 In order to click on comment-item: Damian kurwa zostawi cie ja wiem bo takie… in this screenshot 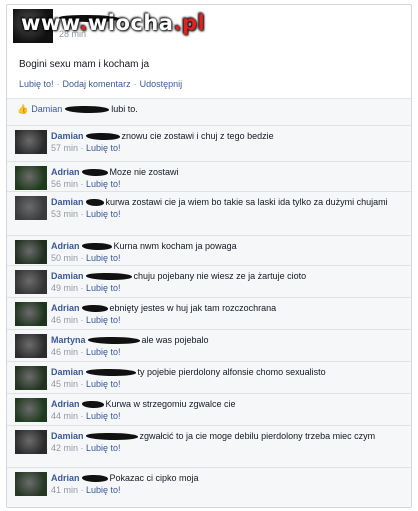, I will do `click(209, 213)`.